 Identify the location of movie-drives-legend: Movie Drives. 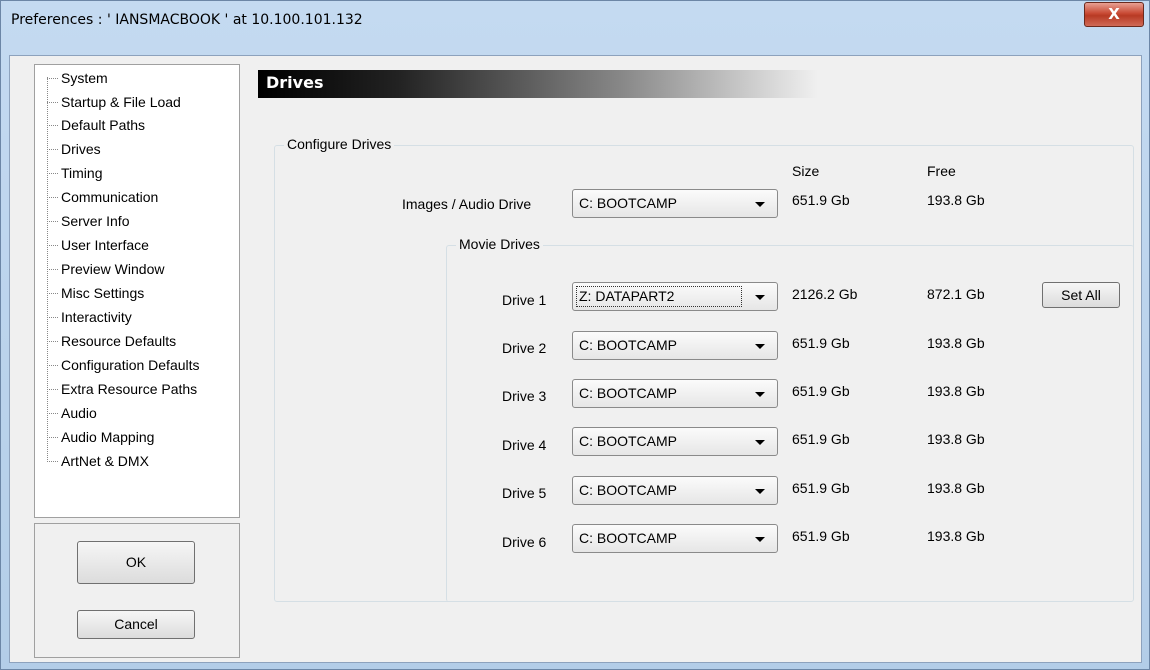
(499, 244).